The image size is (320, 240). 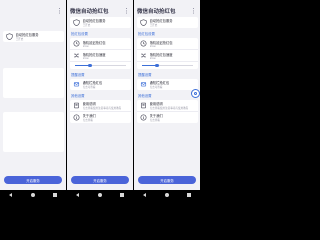 What do you see at coordinates (33, 83) in the screenshot?
I see `blank-card` at bounding box center [33, 83].